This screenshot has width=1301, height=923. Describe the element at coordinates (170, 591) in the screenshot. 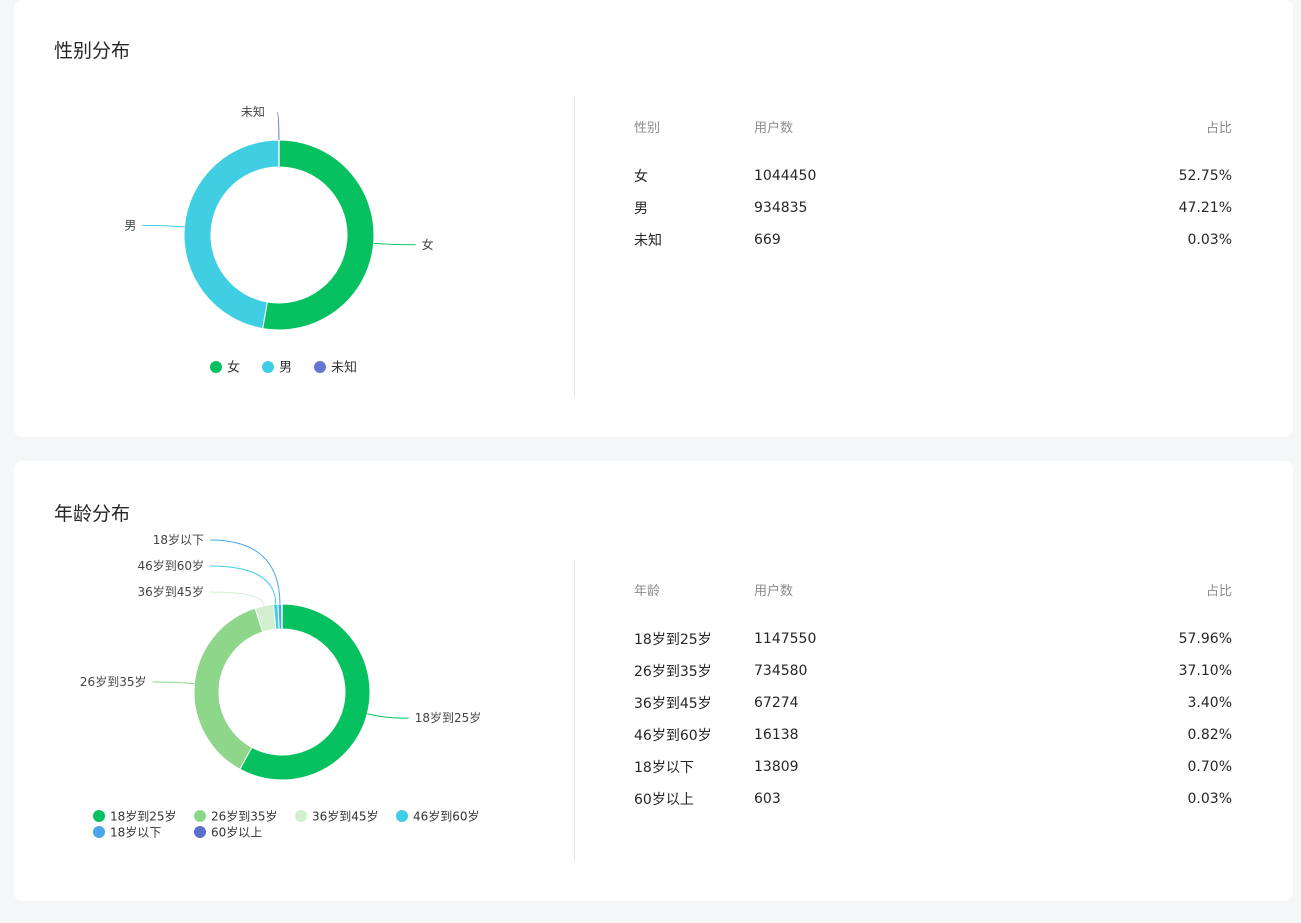

I see `slice-label-2: 36岁到45岁` at that location.